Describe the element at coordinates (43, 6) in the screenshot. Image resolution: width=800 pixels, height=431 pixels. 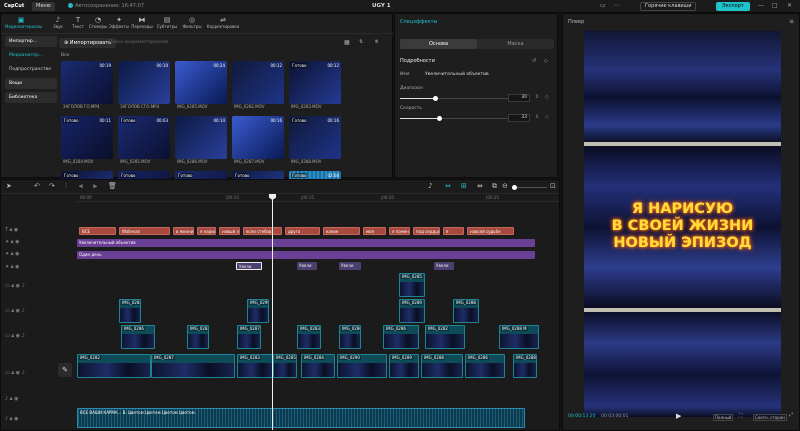
I see `menu-button: Меню` at that location.